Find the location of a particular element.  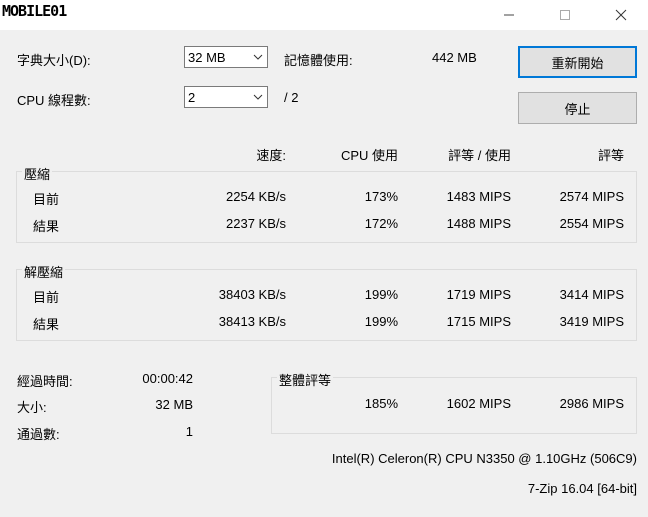

dict-size-label: 字典大小(D): is located at coordinates (54, 60).